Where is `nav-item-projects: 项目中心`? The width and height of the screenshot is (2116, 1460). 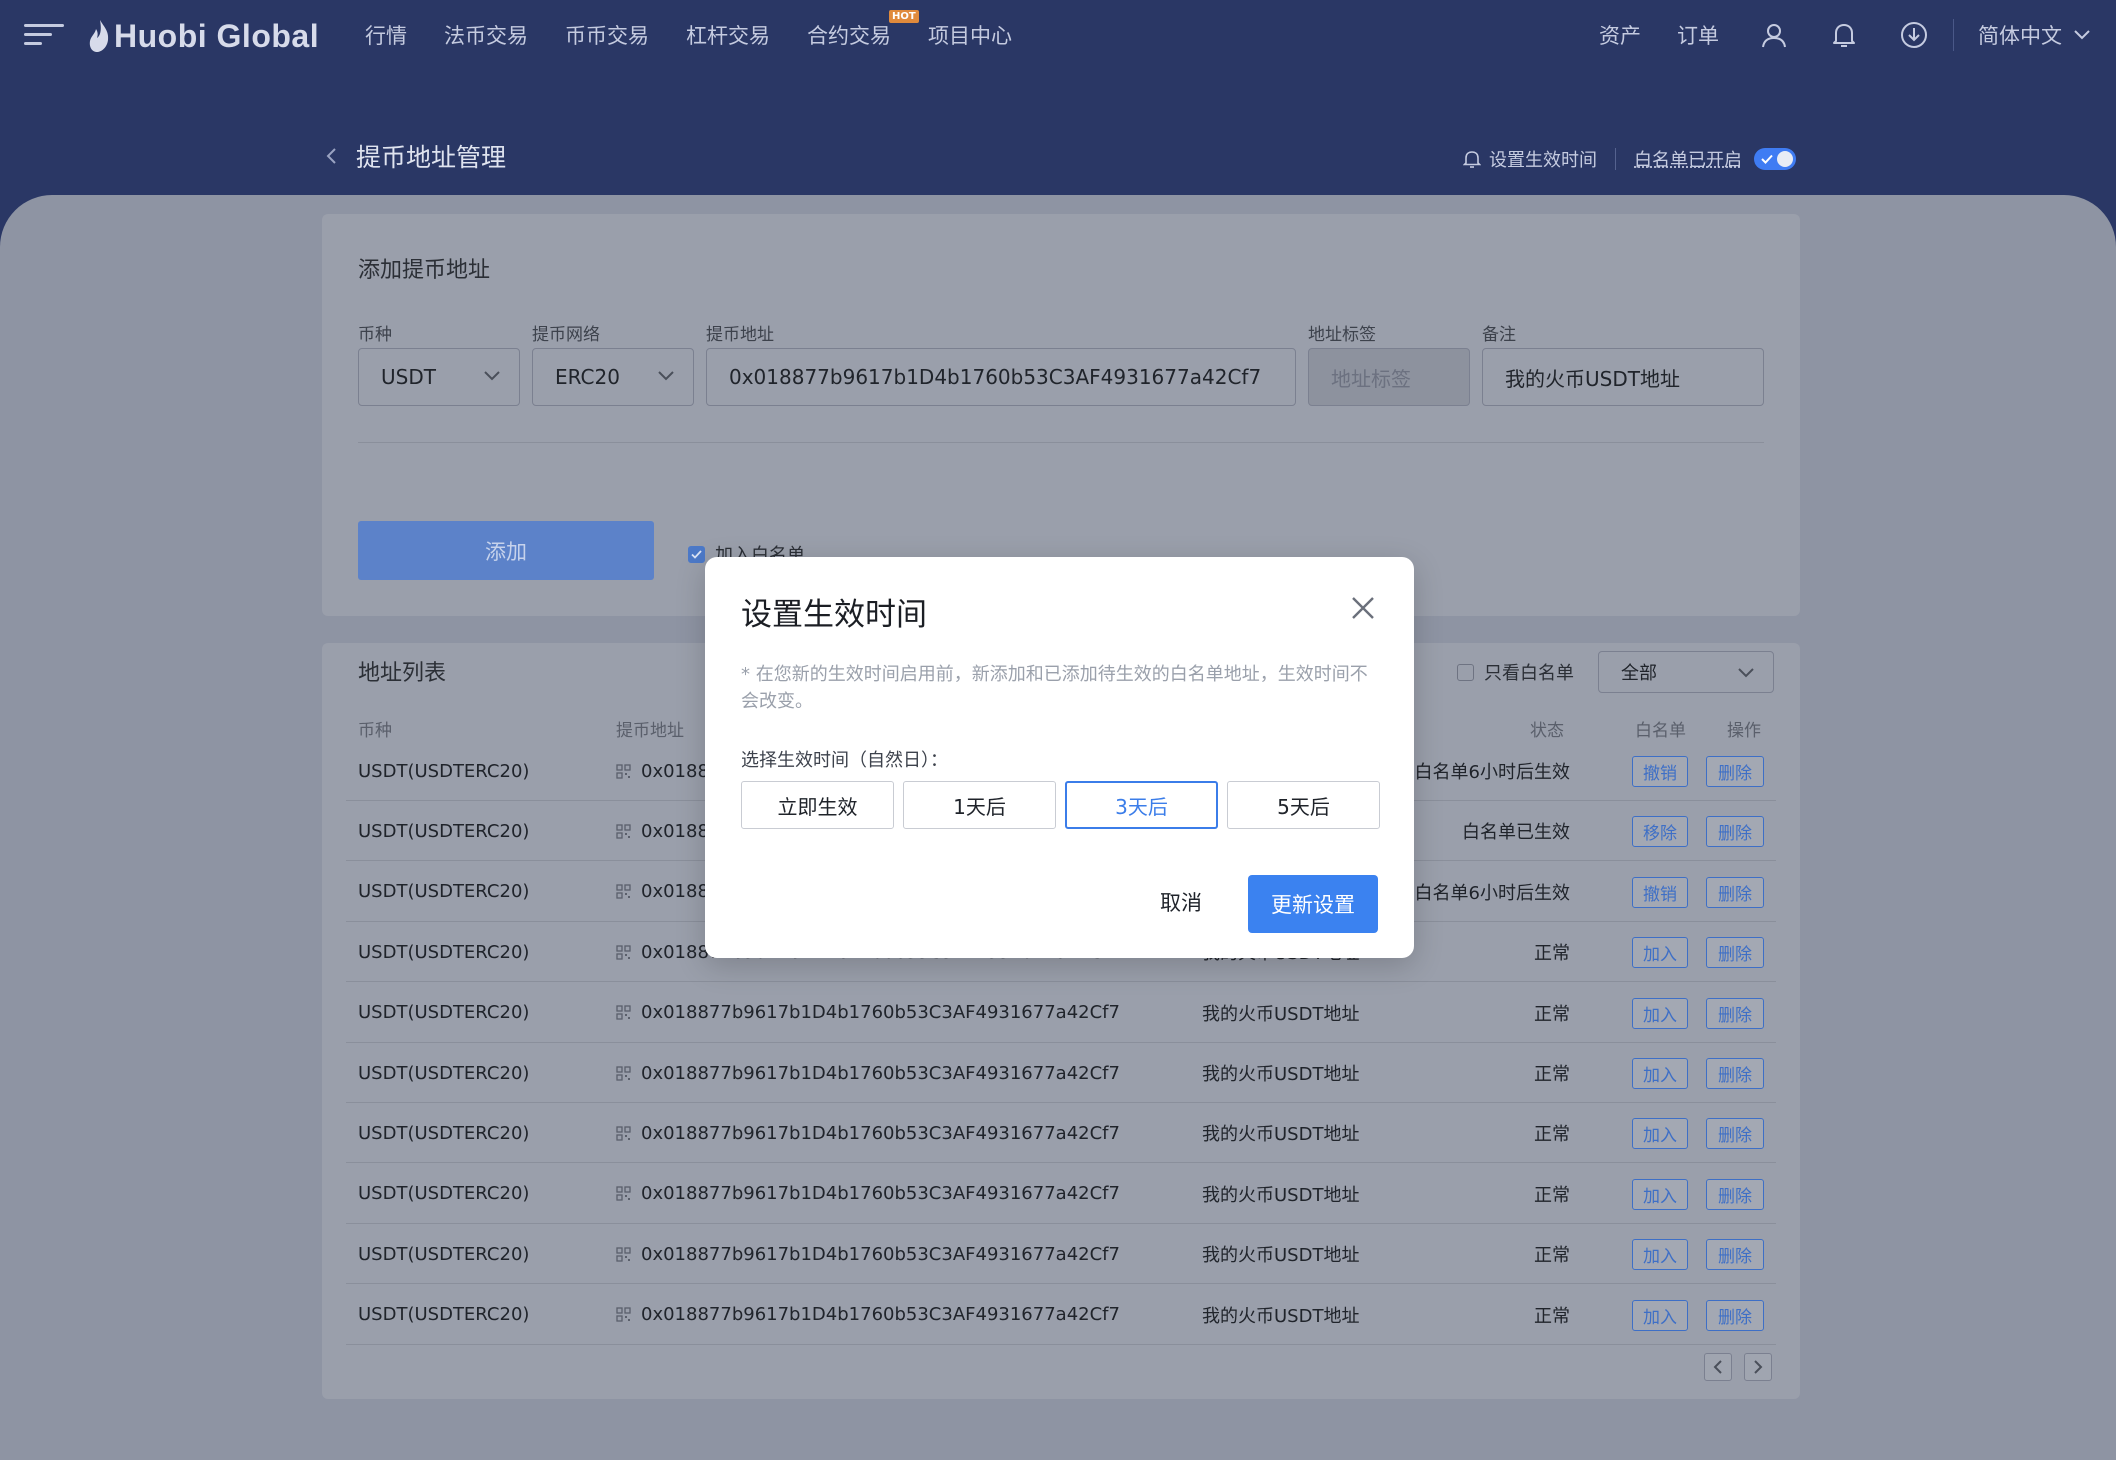 nav-item-projects: 项目中心 is located at coordinates (970, 35).